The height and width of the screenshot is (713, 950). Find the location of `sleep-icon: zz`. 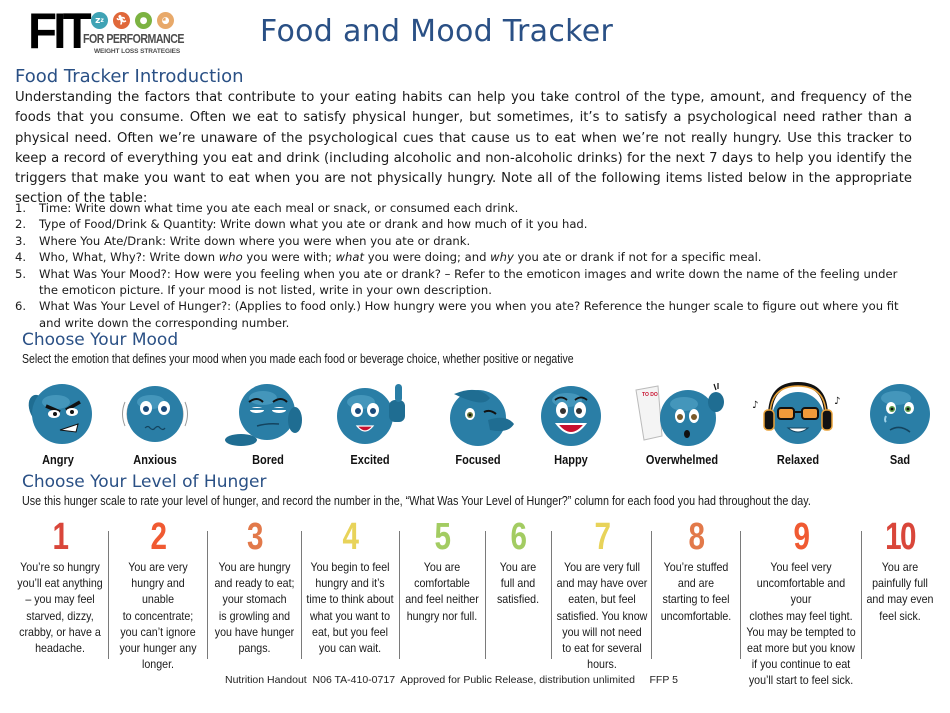

sleep-icon: zz is located at coordinates (99, 20).